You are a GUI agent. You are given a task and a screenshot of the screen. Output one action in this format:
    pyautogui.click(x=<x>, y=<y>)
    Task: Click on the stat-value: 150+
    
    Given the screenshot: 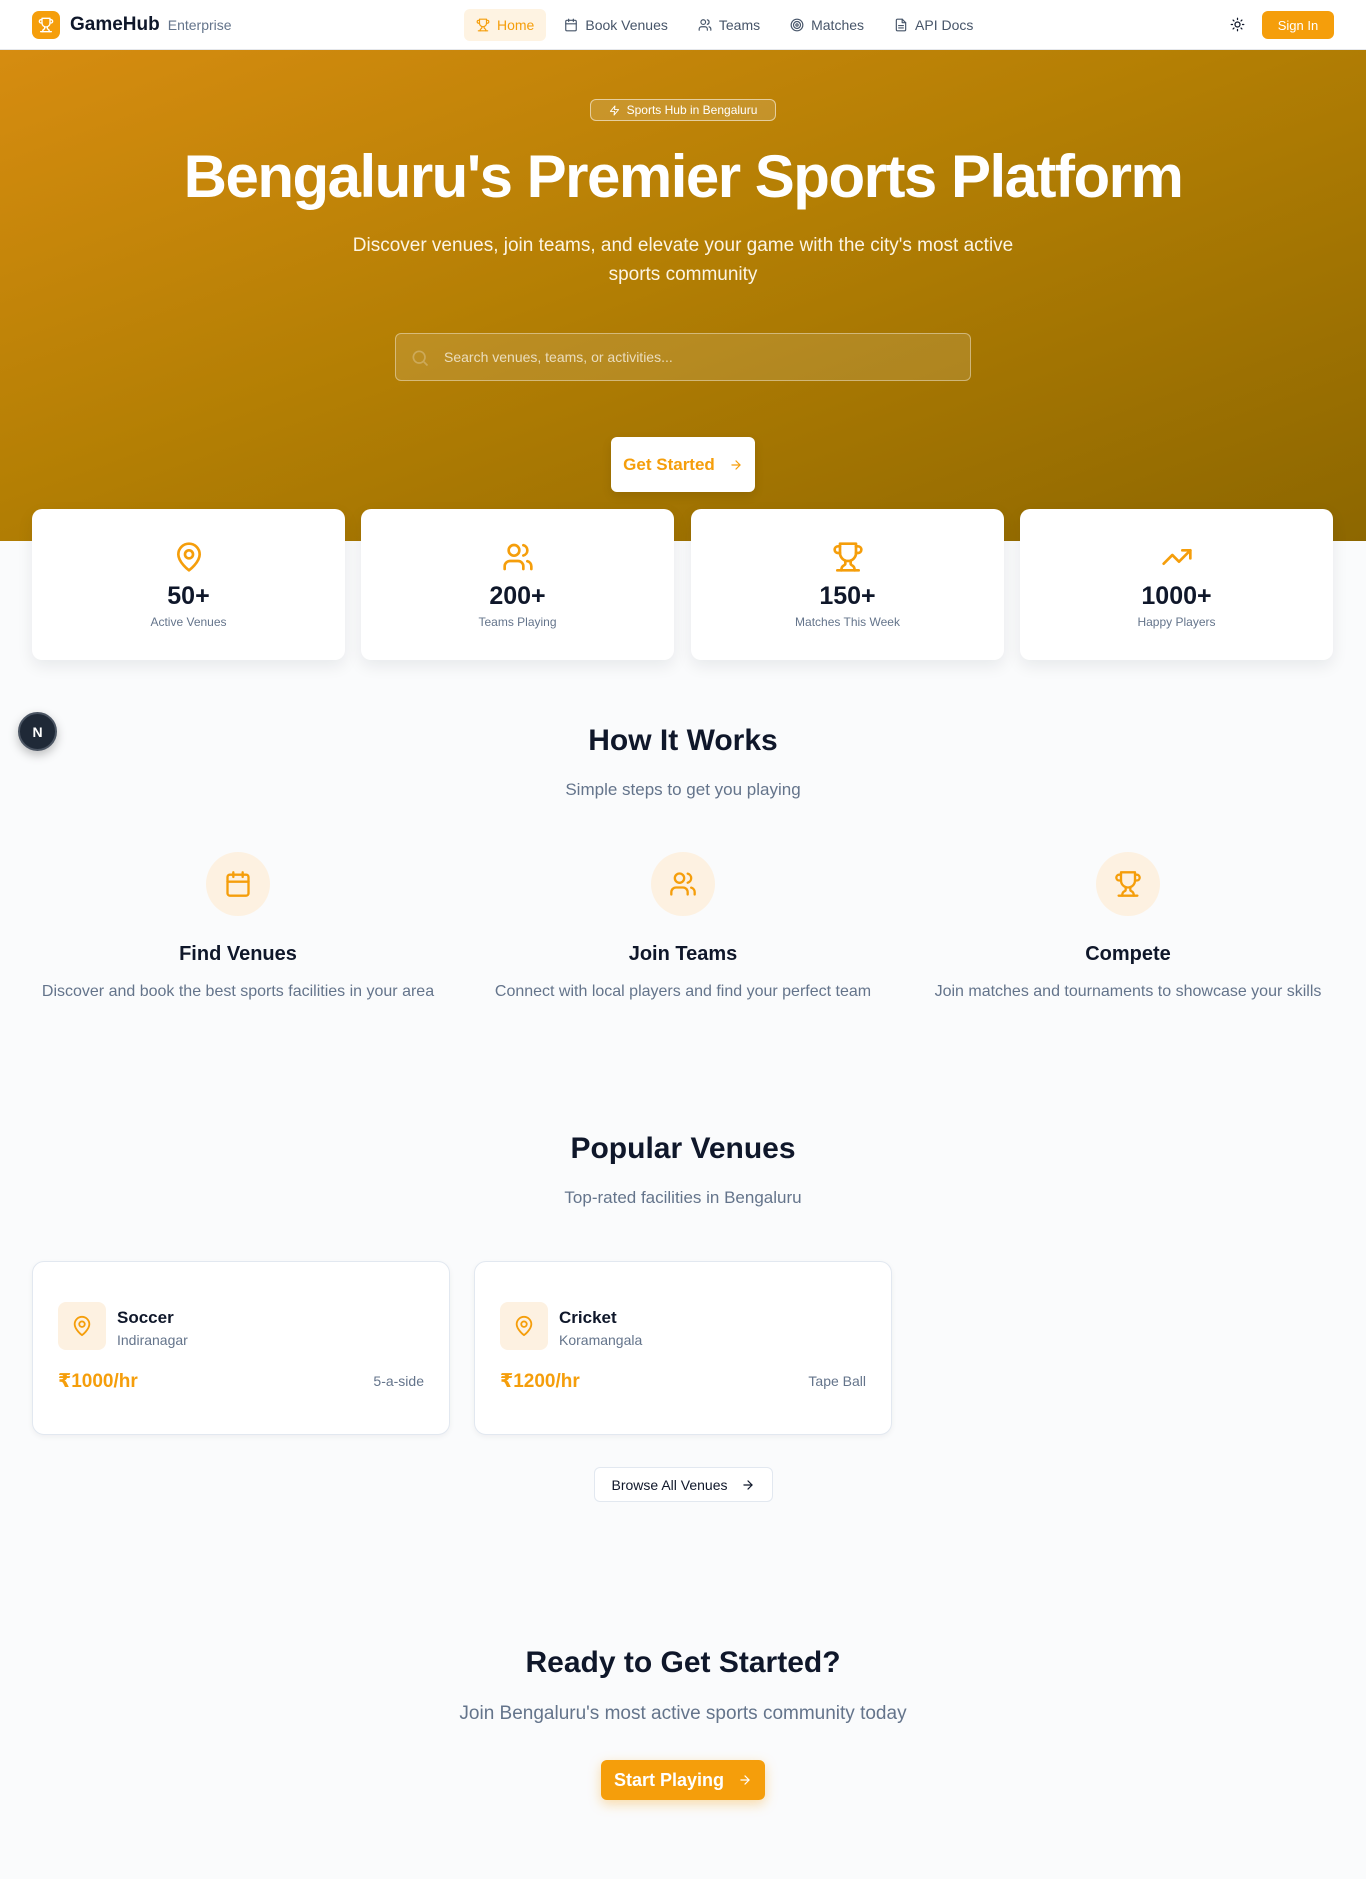 What is the action you would take?
    pyautogui.click(x=847, y=596)
    